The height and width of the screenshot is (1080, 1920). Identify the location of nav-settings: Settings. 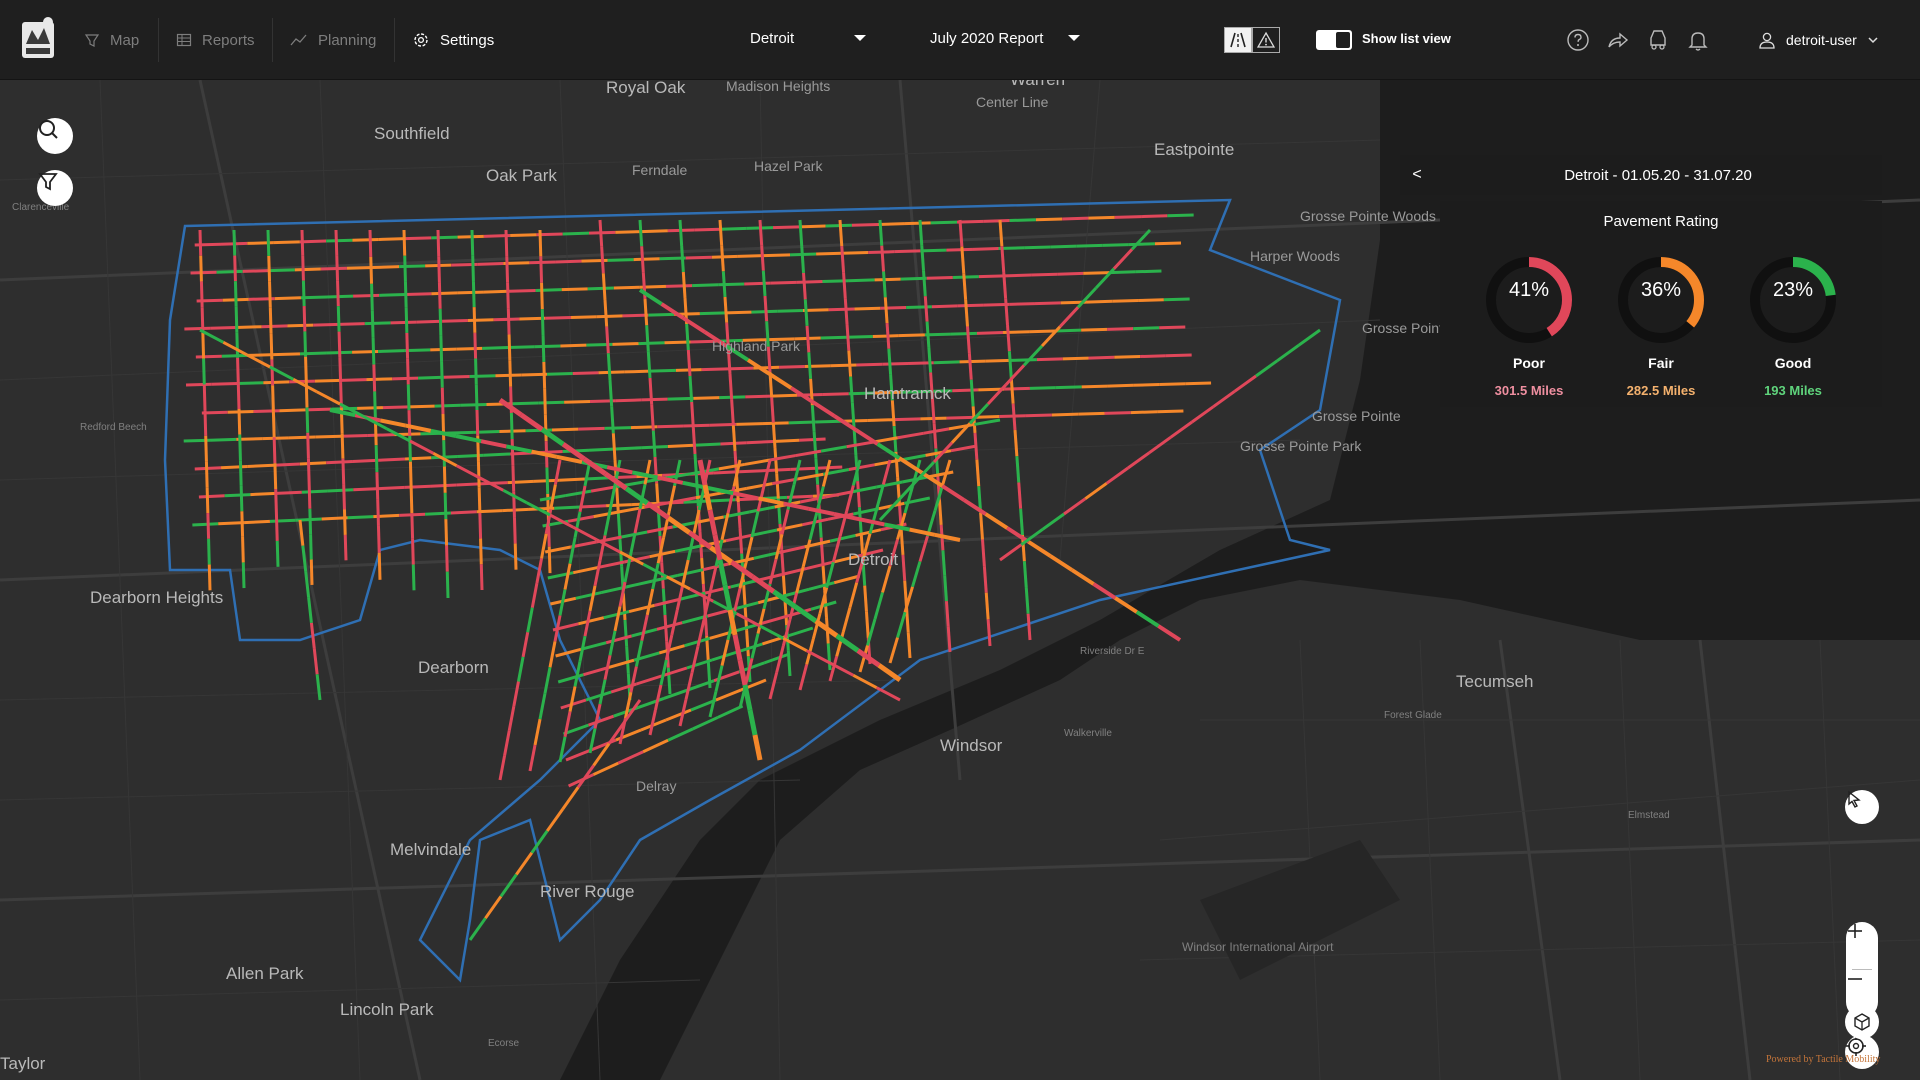
(453, 40).